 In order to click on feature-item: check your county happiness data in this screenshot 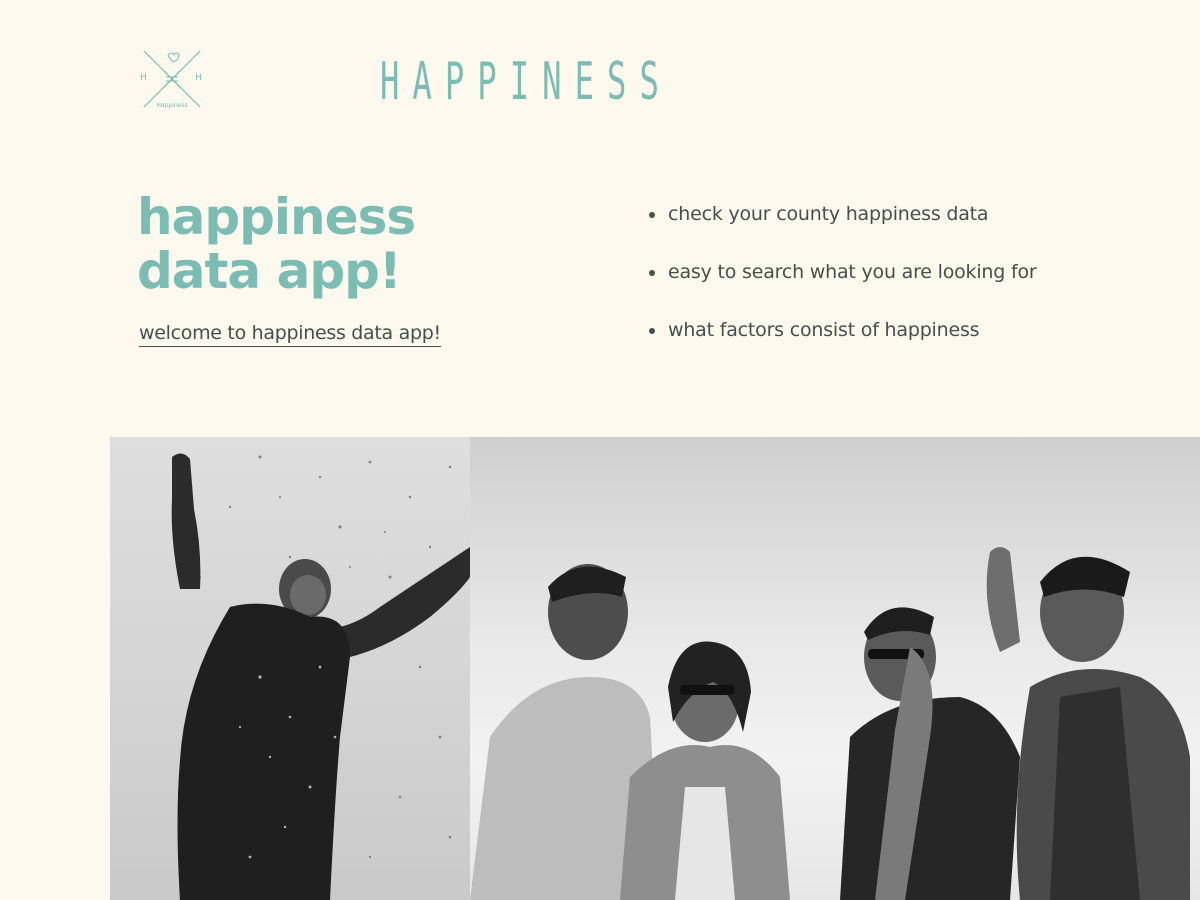, I will do `click(842, 225)`.